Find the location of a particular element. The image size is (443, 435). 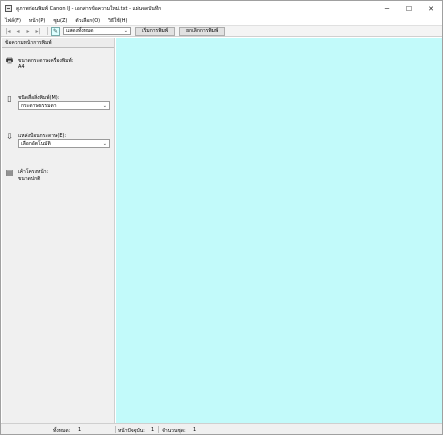

copies-value: 1 is located at coordinates (195, 430).